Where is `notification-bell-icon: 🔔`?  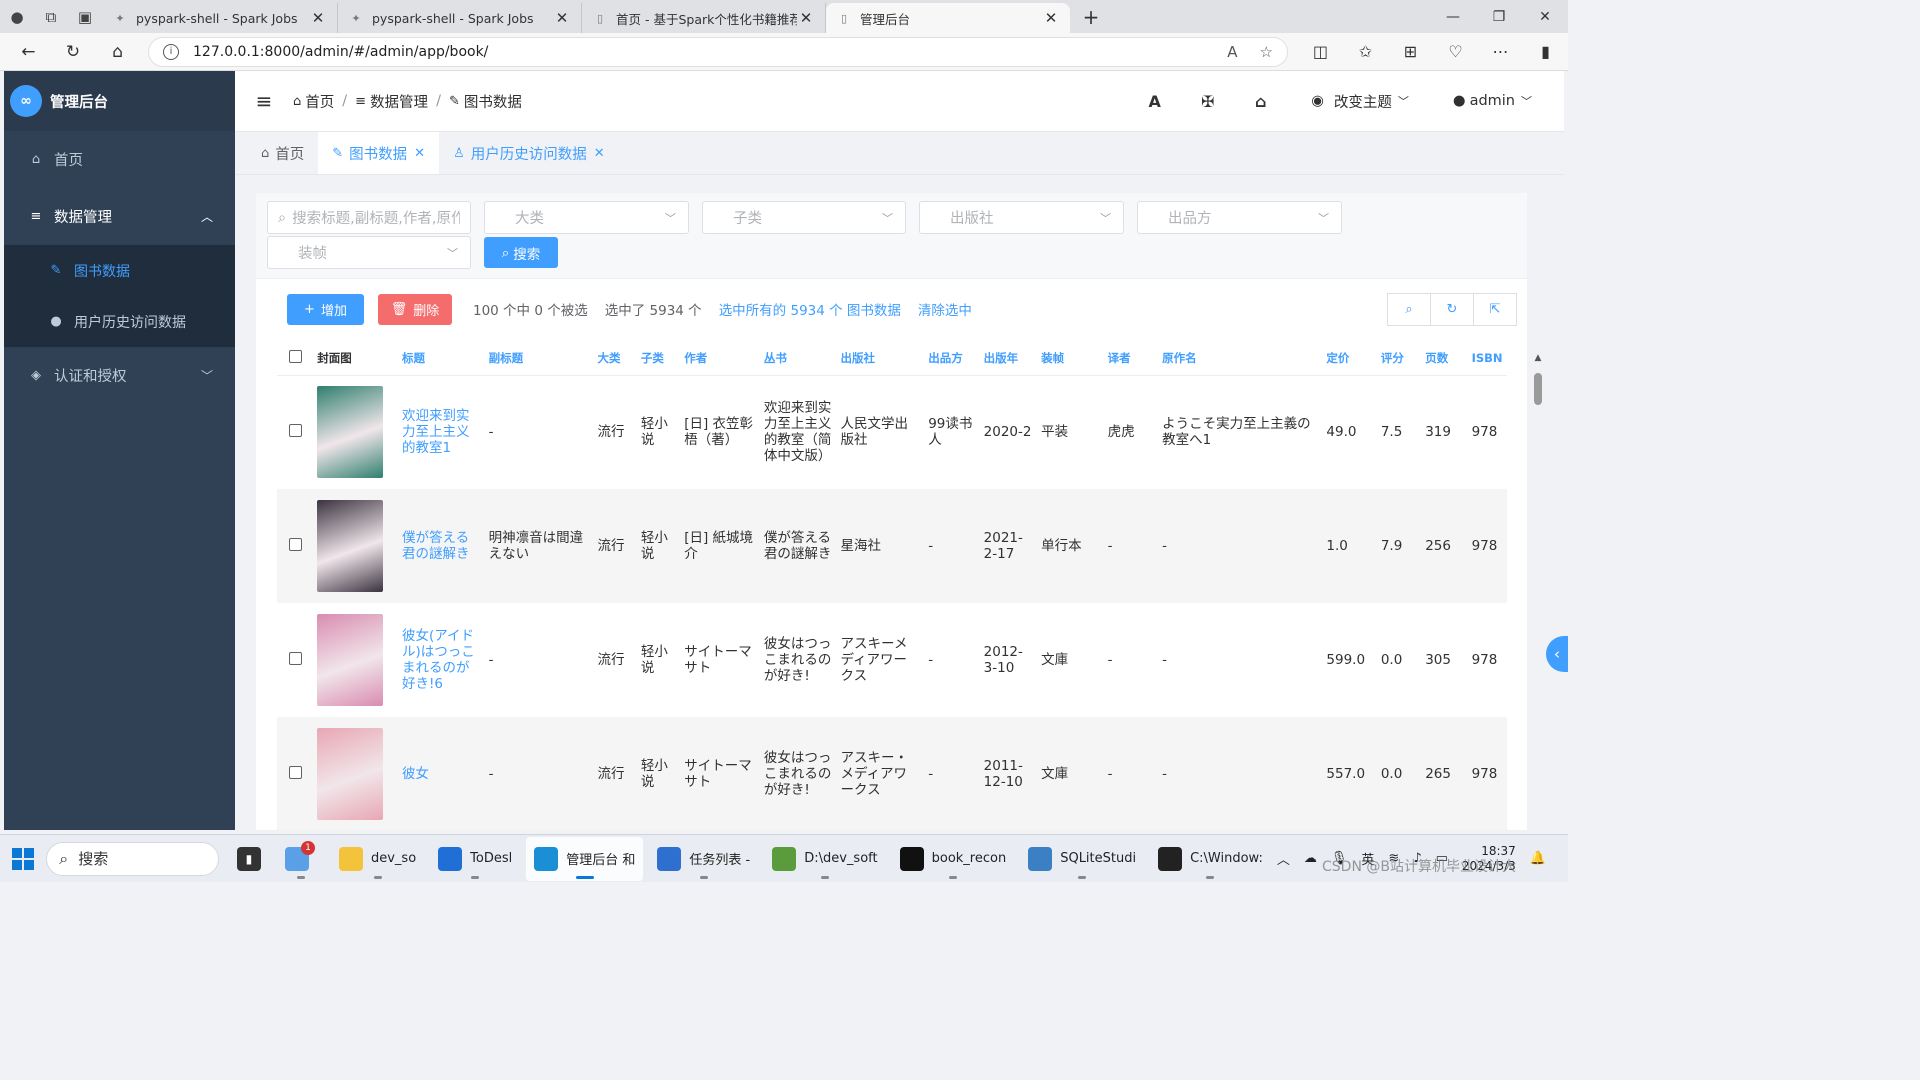
notification-bell-icon: 🔔 is located at coordinates (1538, 858).